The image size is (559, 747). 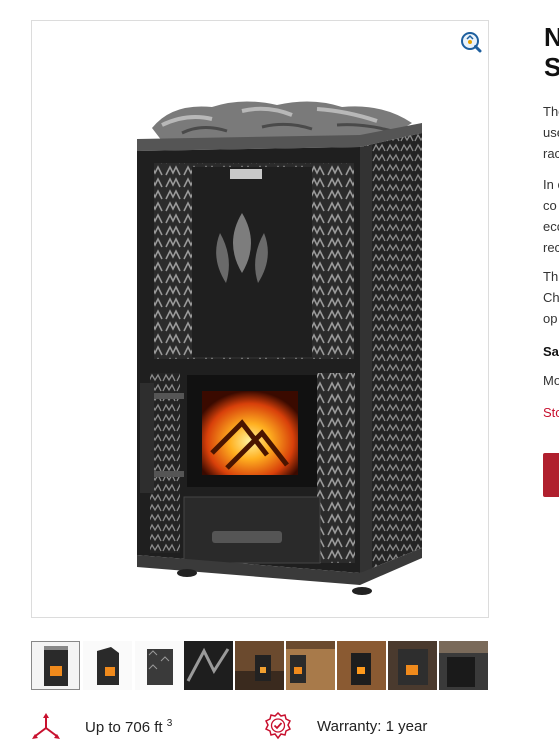 I want to click on product-title-line-1: N, so click(x=551, y=37).